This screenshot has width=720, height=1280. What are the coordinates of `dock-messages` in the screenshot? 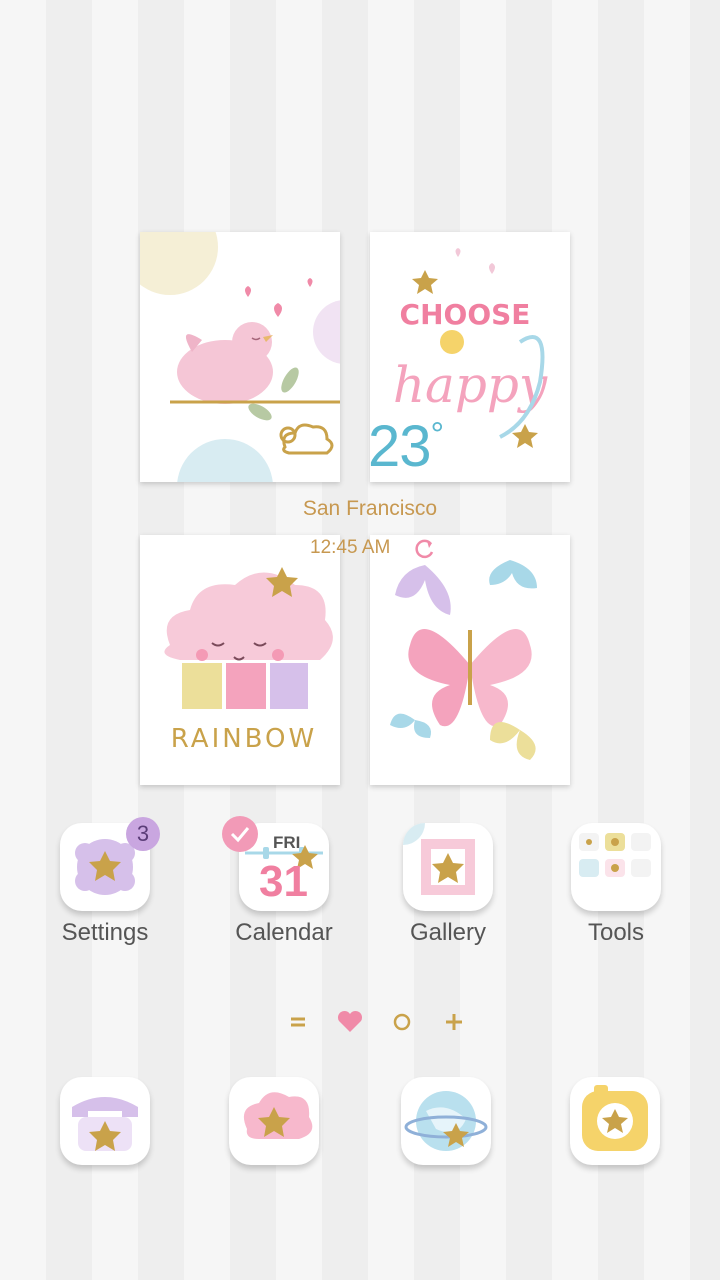 It's located at (274, 1121).